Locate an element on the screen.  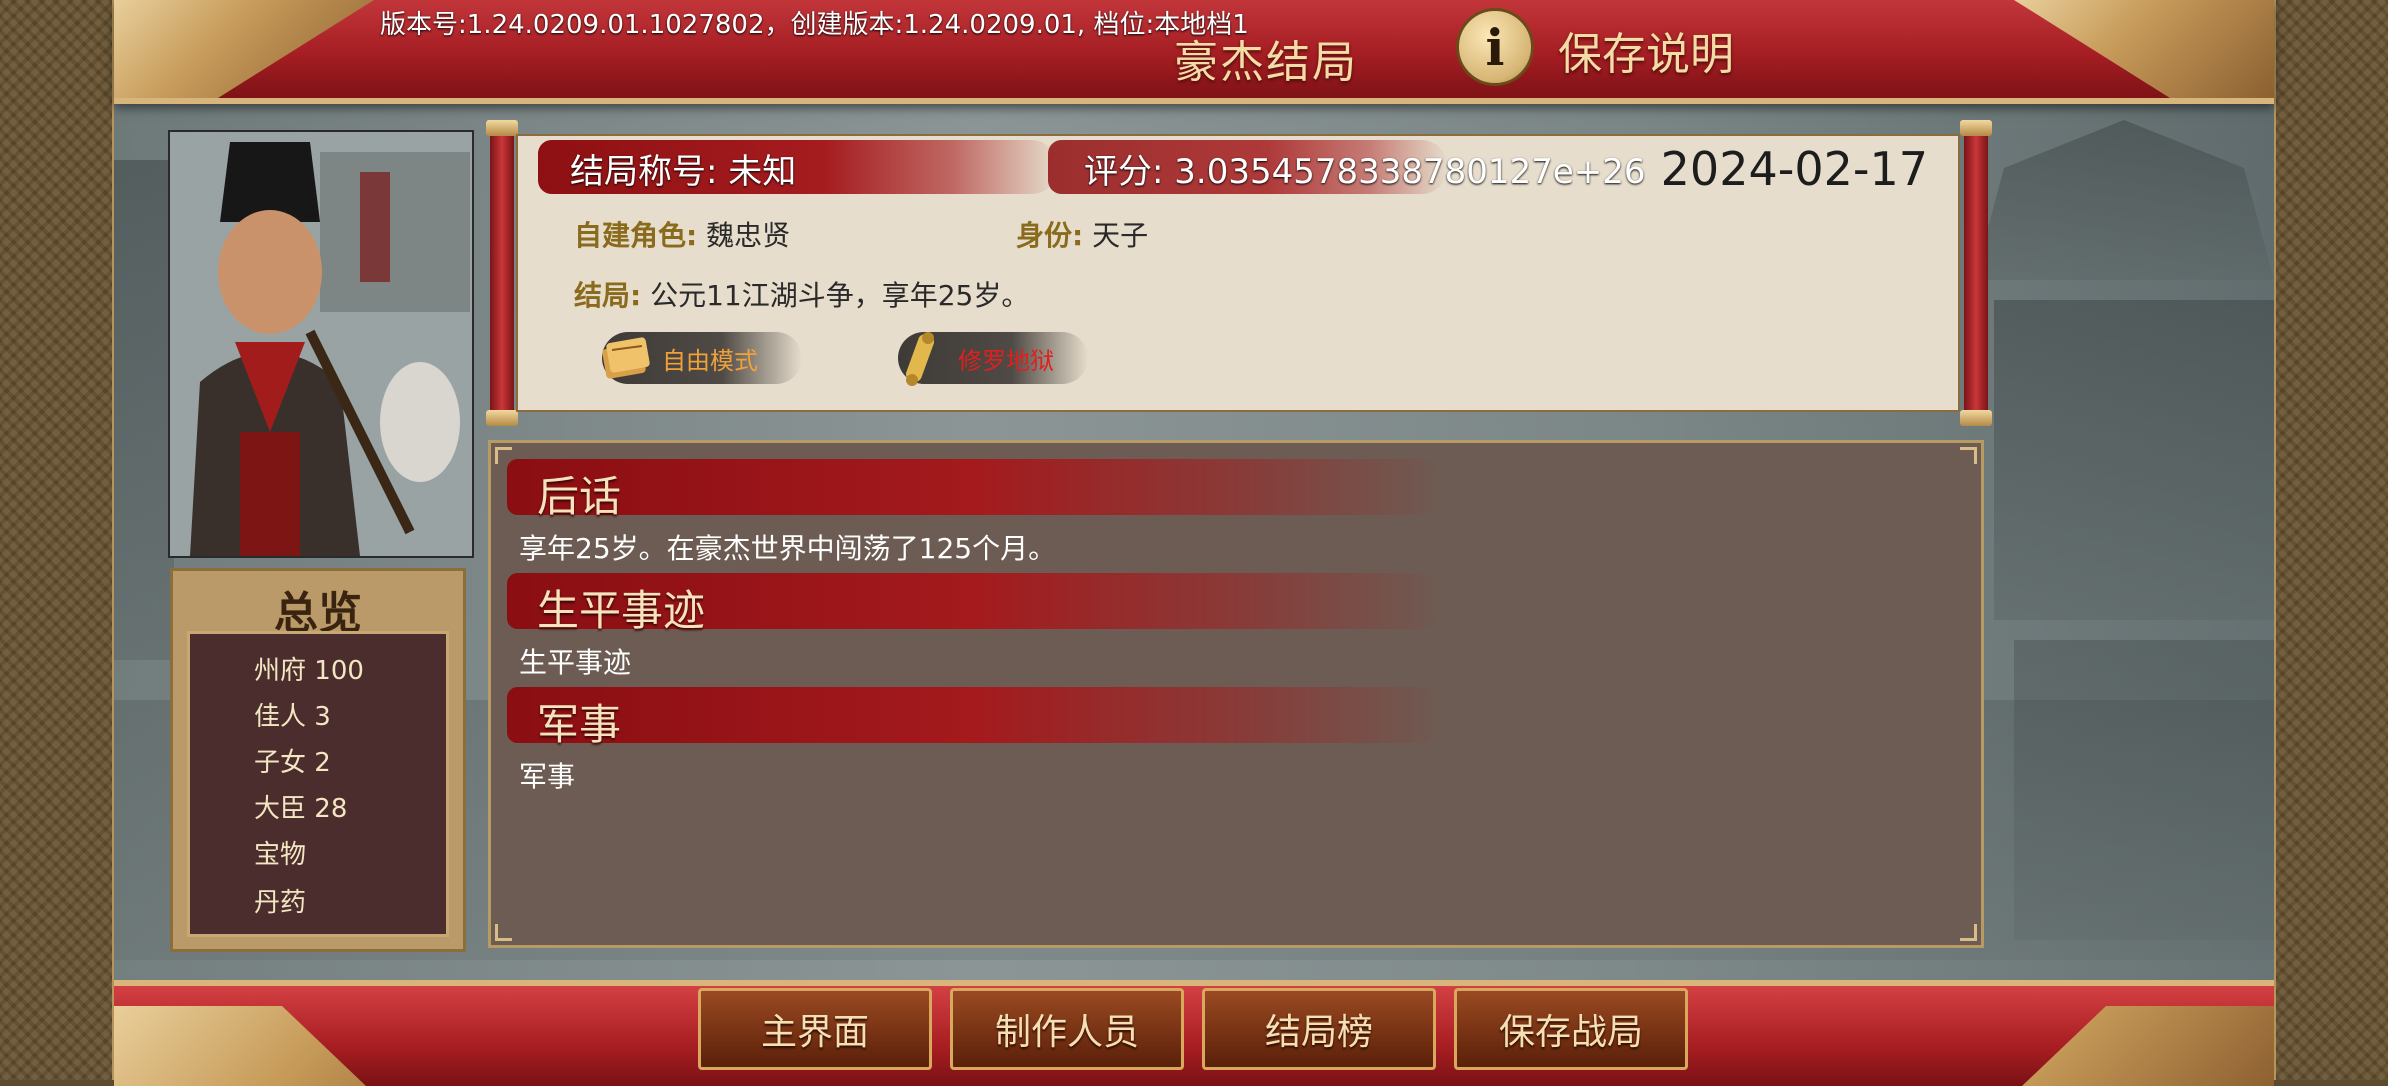
score: 评分: 3.0354578338780127e+26 is located at coordinates (1365, 168).